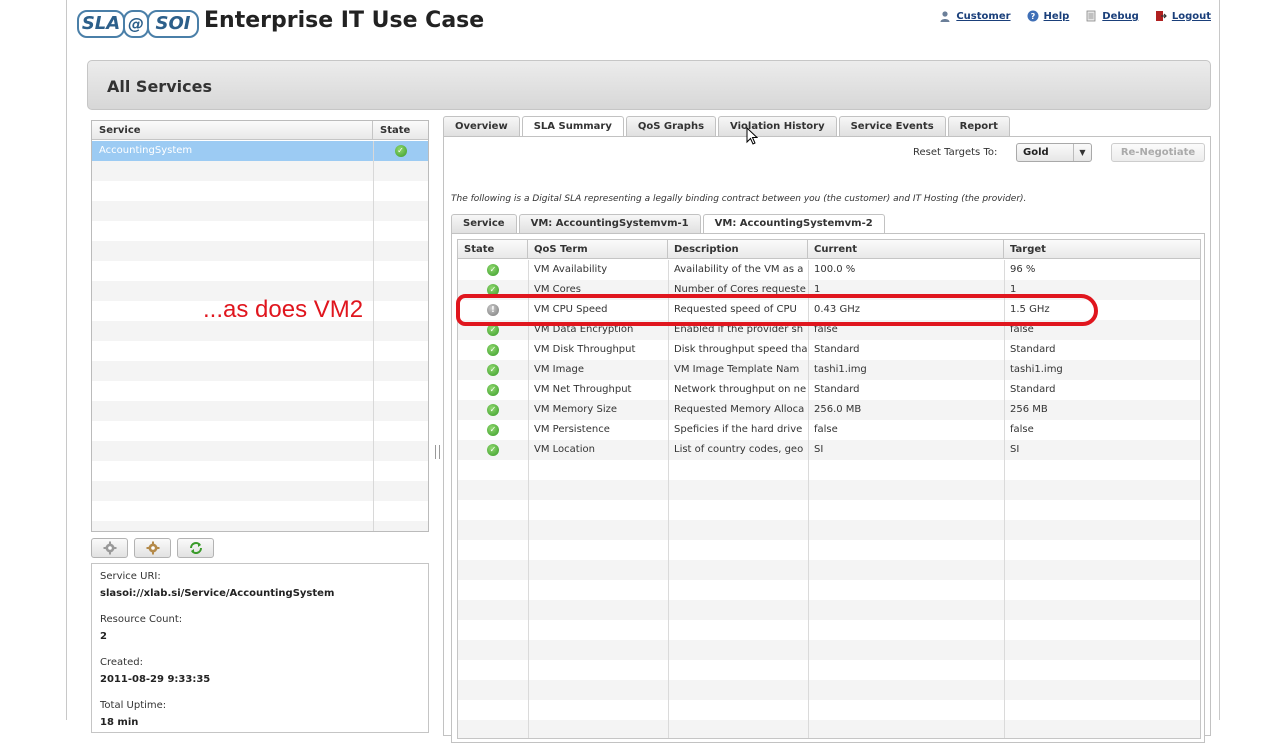  I want to click on services-grid-header: Service State, so click(260, 130).